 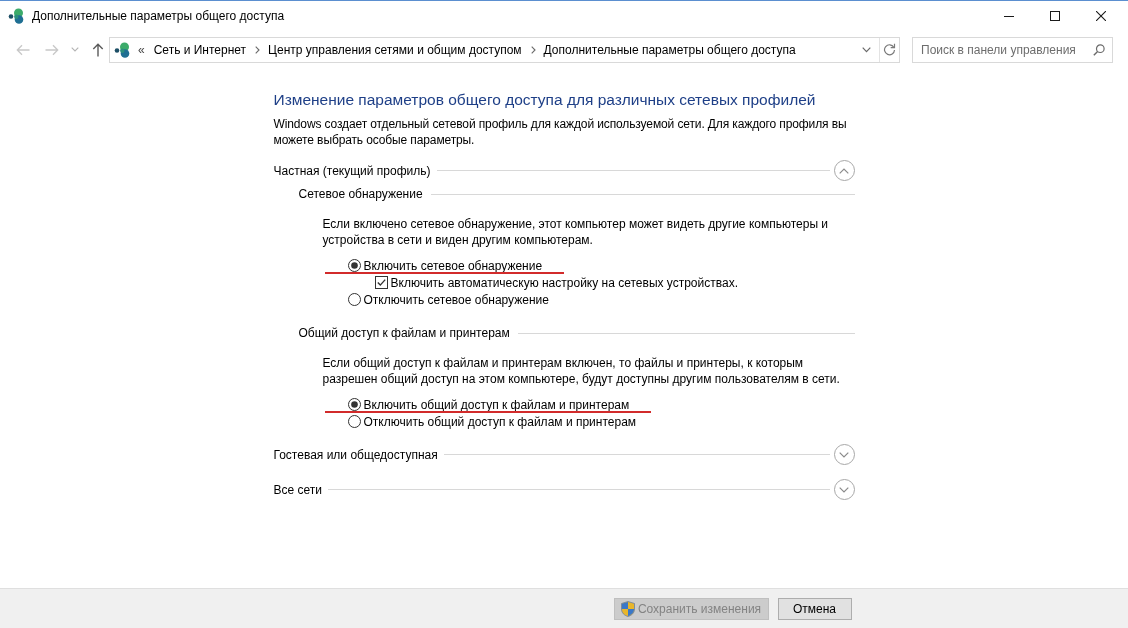 I want to click on section-label: Общий доступ к файлам и принтерам, so click(x=404, y=333).